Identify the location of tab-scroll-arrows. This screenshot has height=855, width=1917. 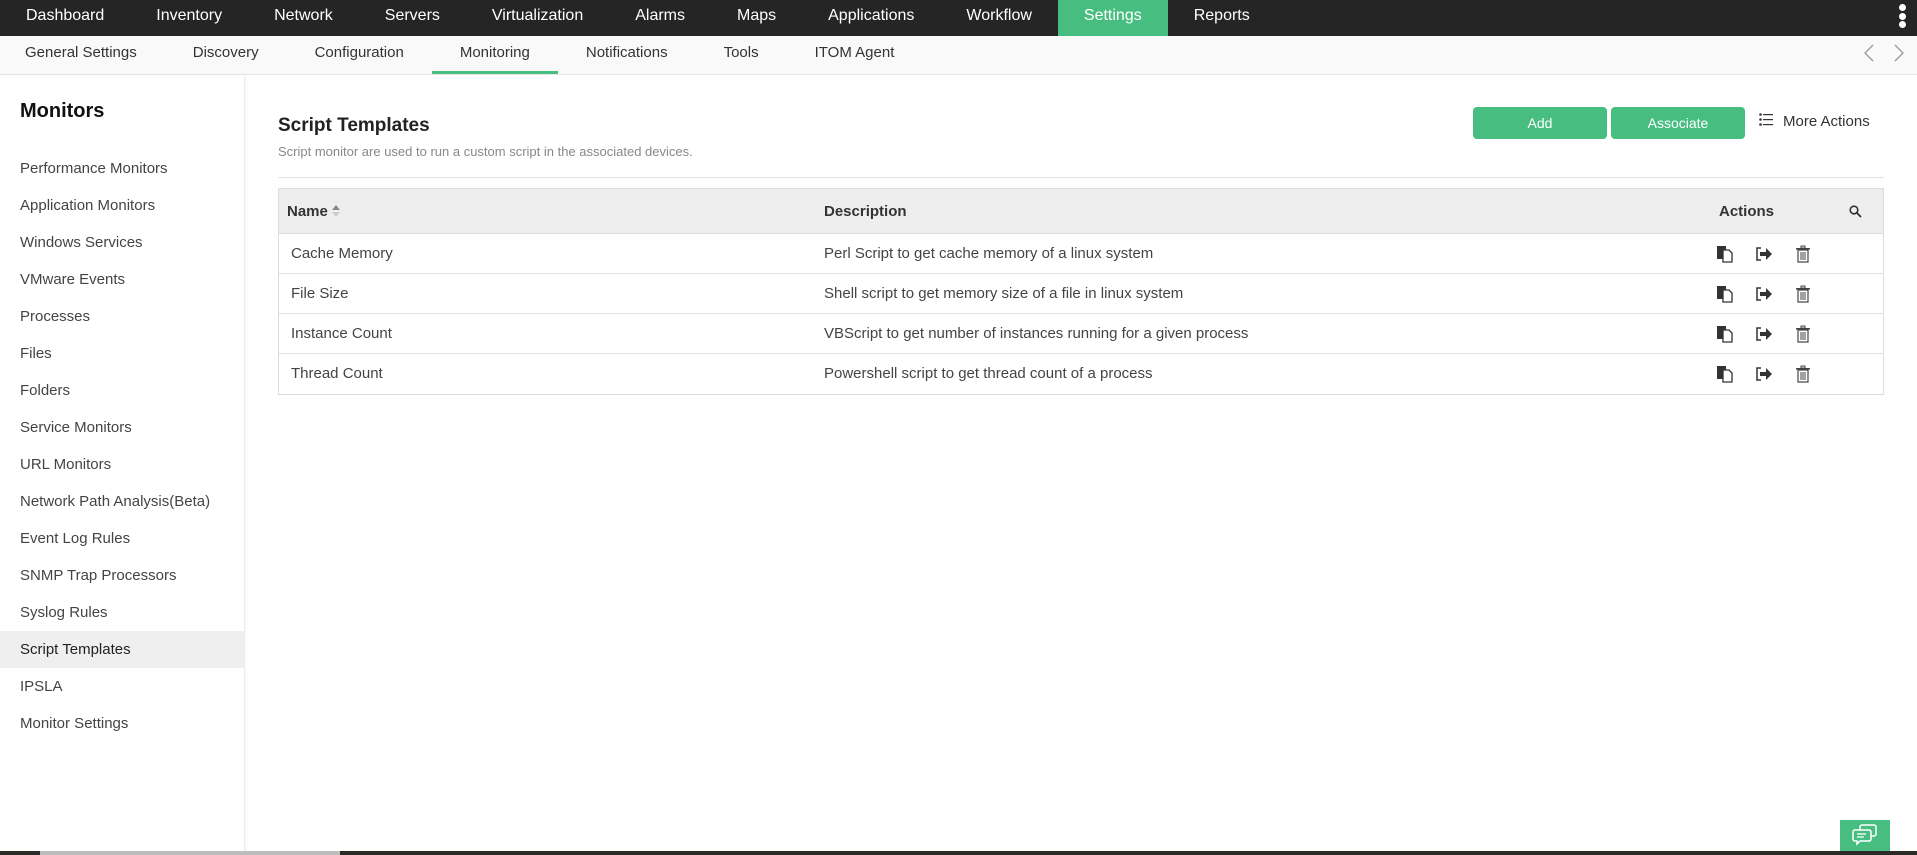
(1889, 52).